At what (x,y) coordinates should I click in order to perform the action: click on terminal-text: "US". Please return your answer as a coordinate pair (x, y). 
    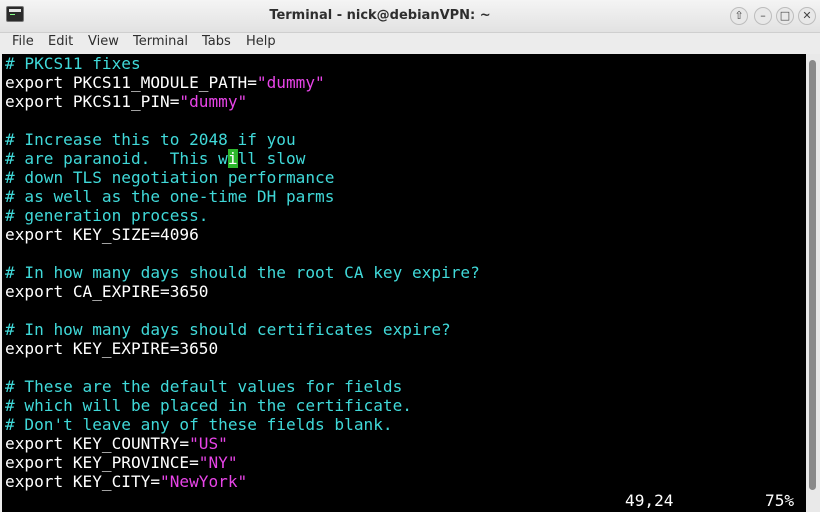
    Looking at the image, I should click on (208, 443).